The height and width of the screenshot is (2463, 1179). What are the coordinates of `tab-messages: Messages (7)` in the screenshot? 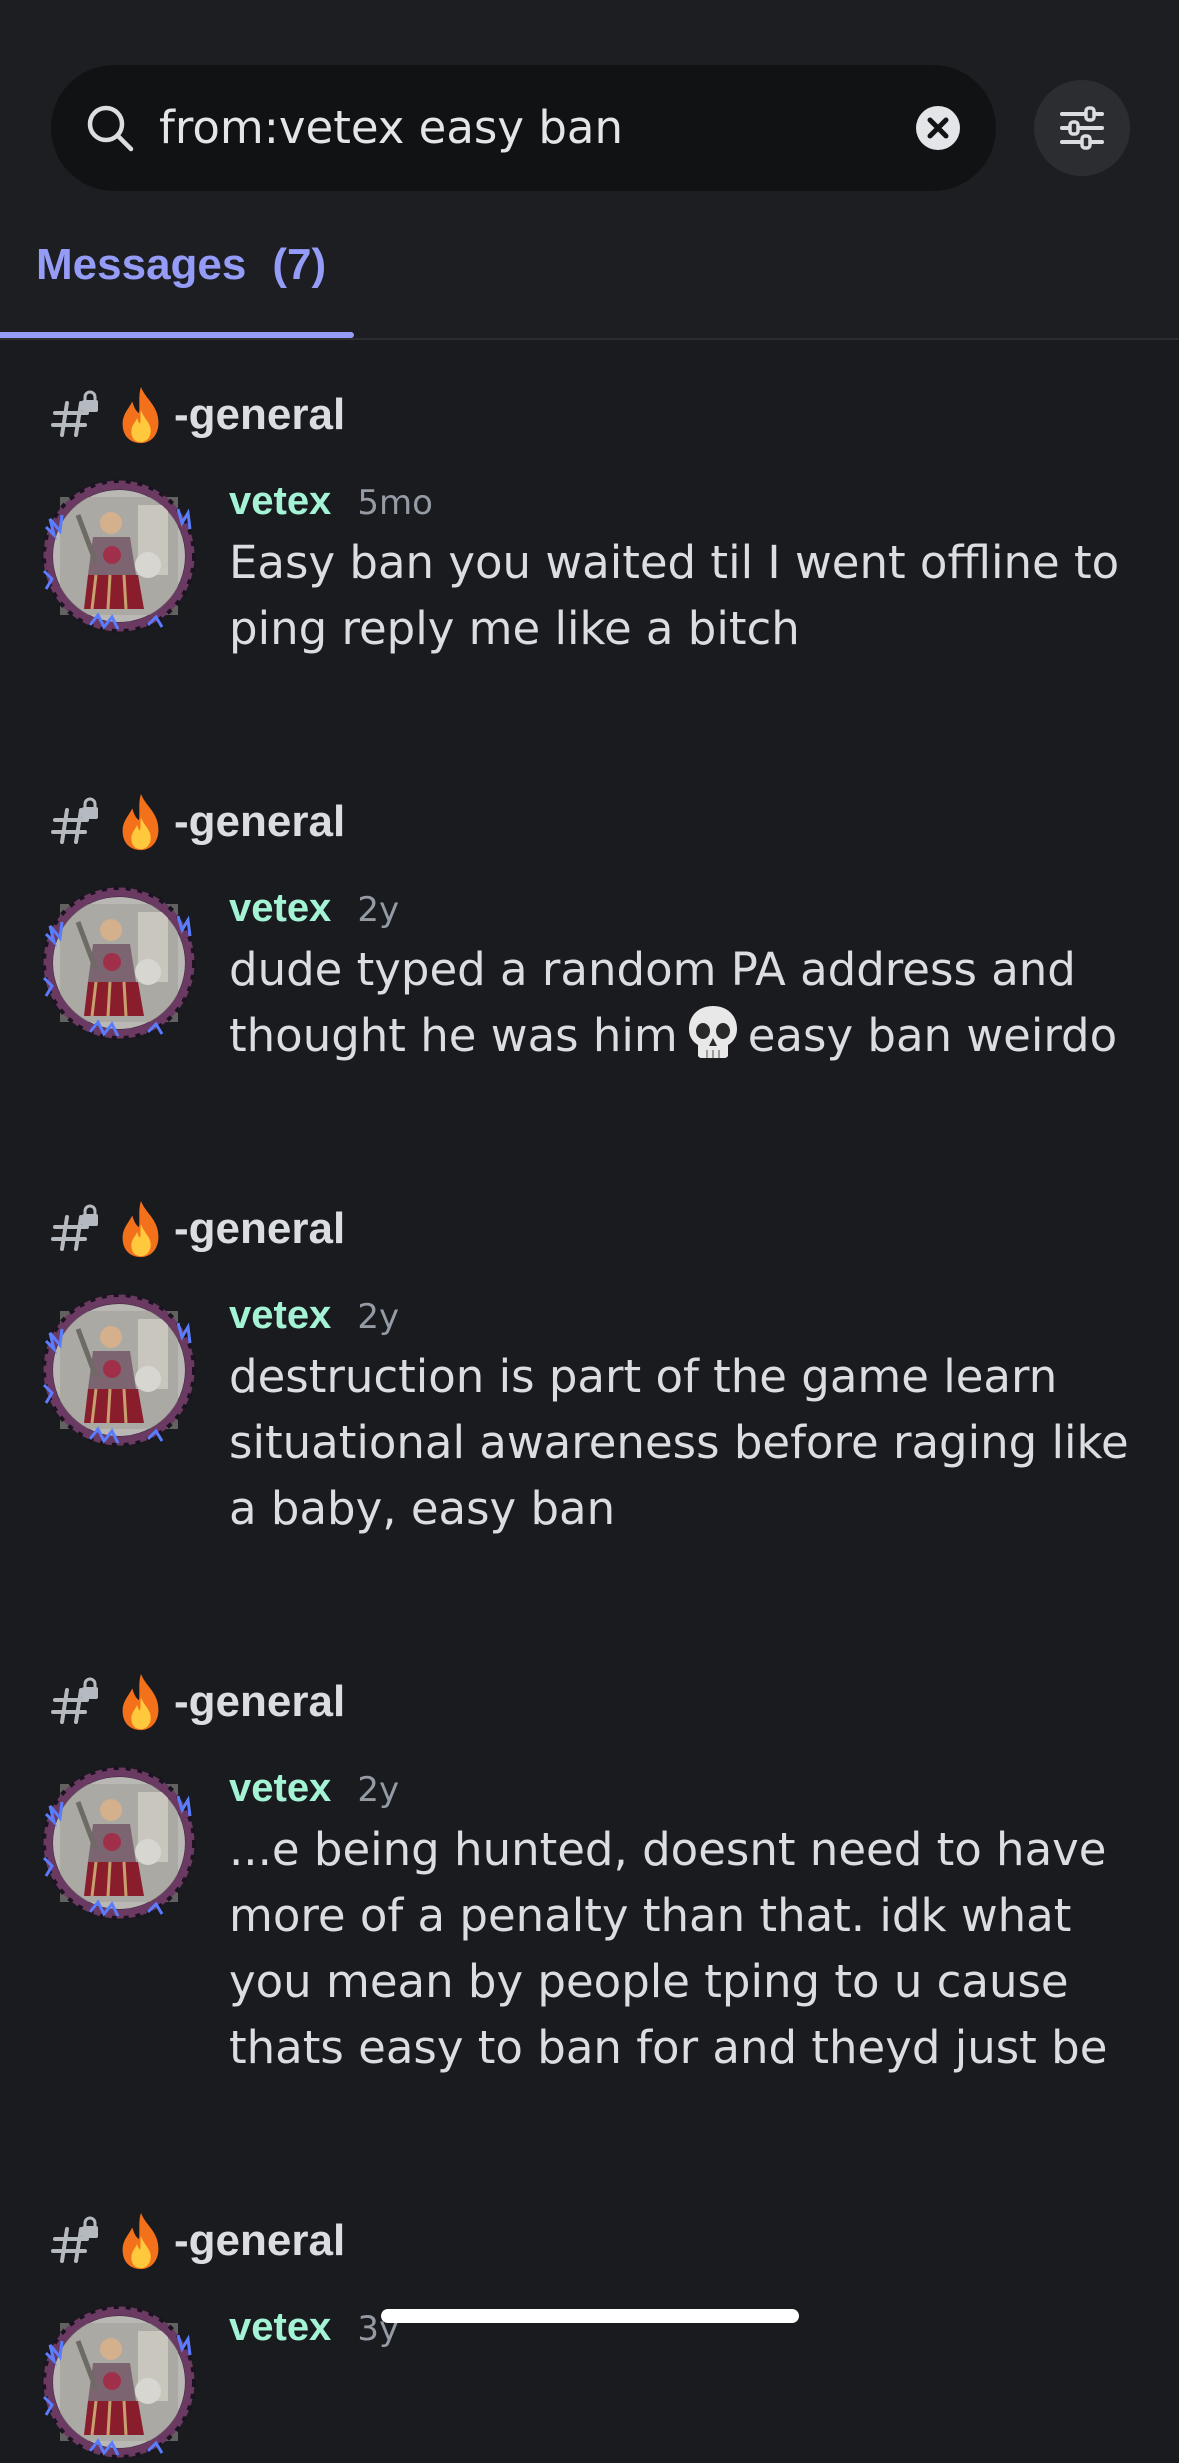 It's located at (181, 265).